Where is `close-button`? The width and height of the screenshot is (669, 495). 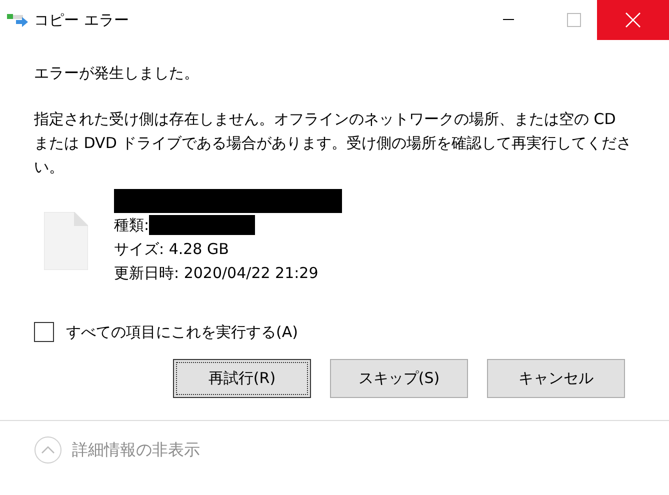 close-button is located at coordinates (633, 20).